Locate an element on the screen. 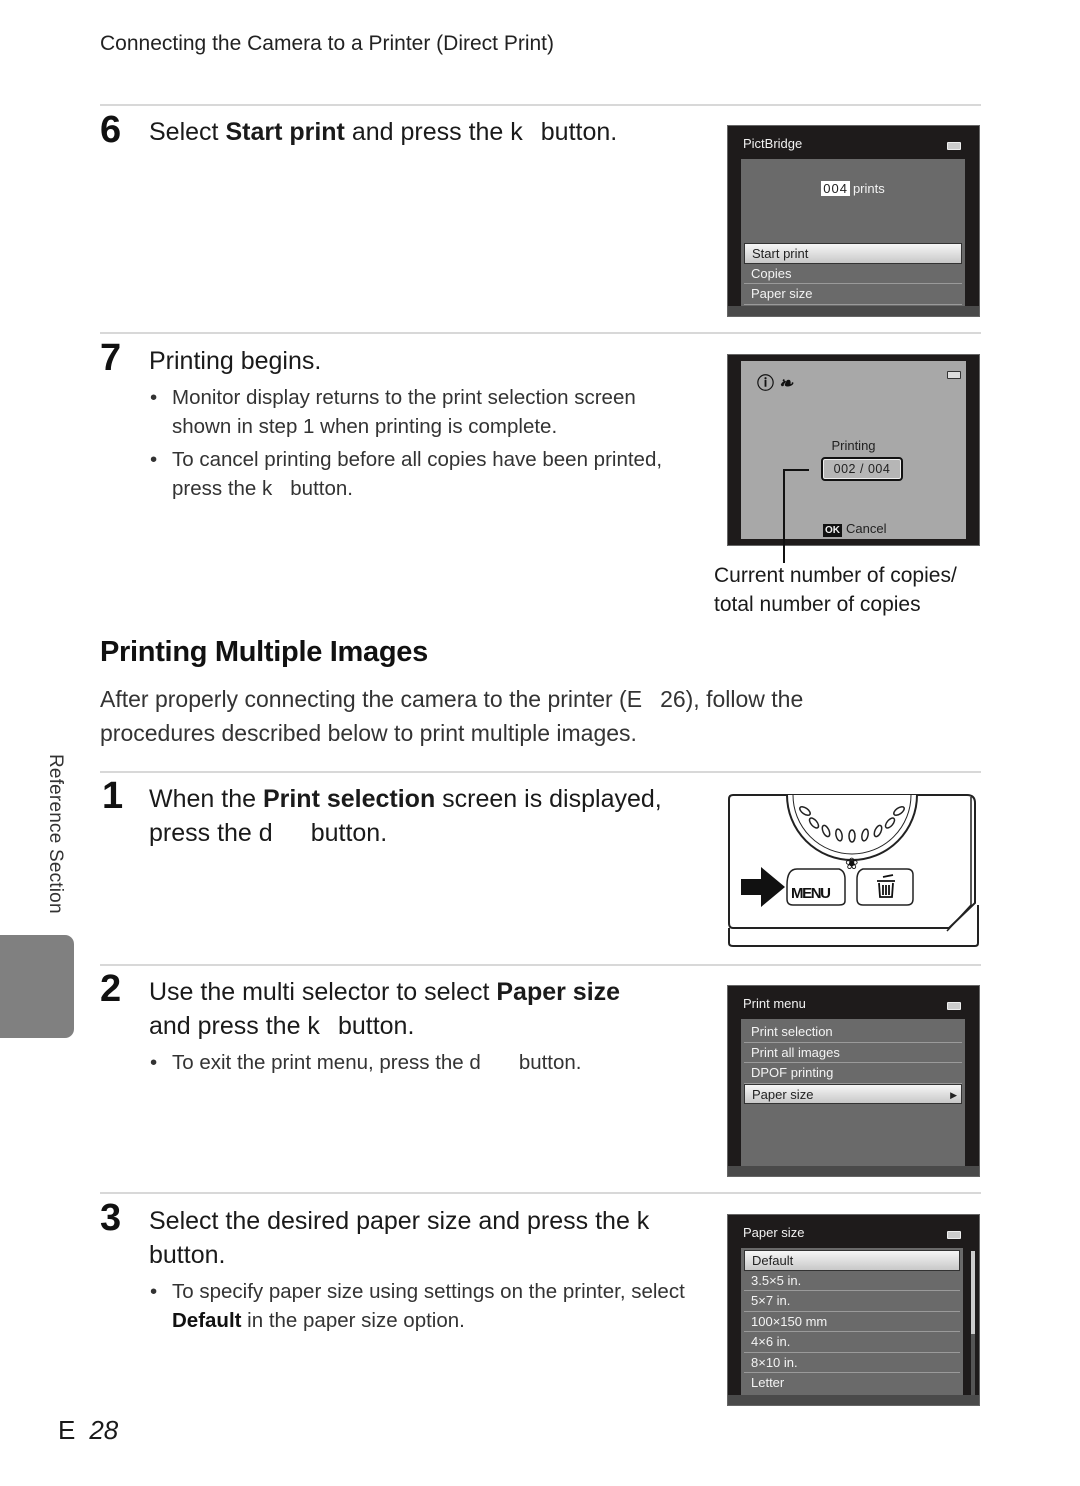  screen-title: Print menu is located at coordinates (774, 1003).